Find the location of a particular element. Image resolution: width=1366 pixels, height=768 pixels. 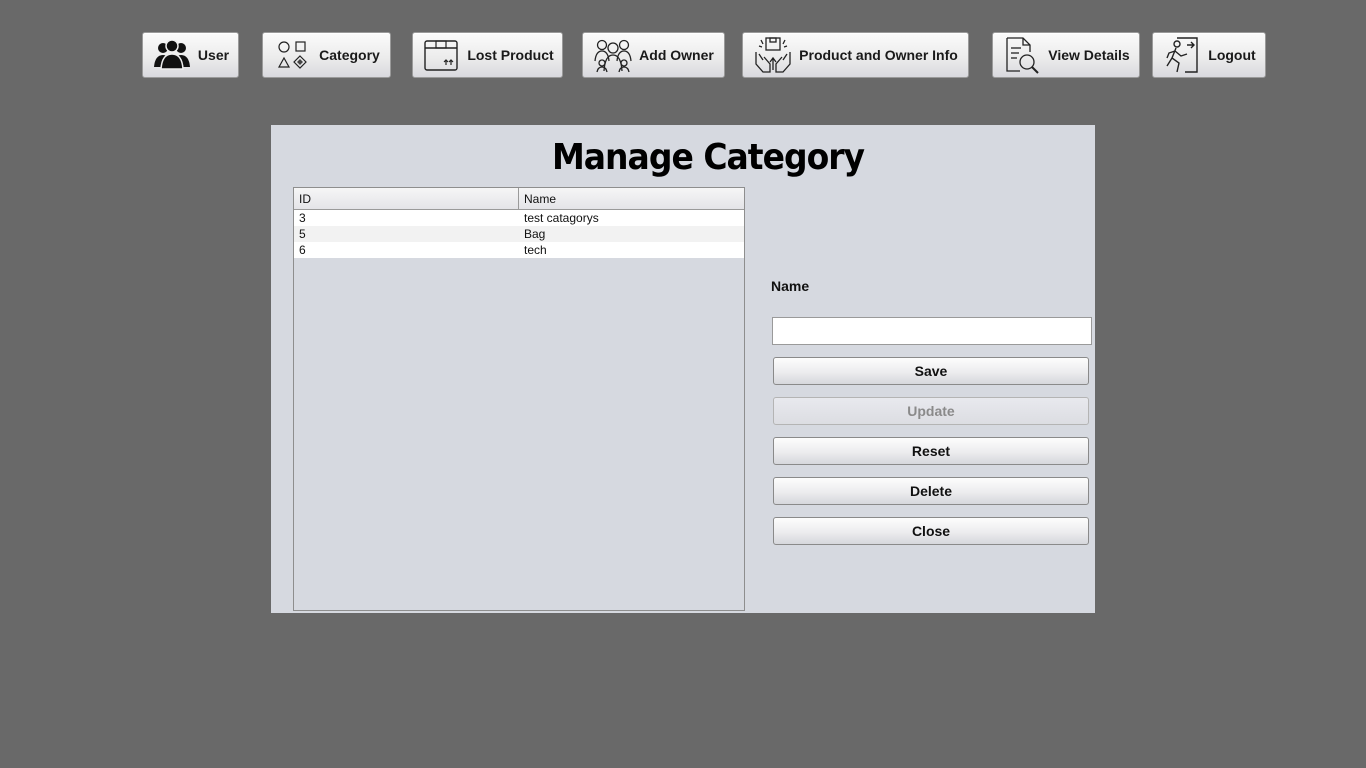

cell-id: 3 is located at coordinates (302, 218).